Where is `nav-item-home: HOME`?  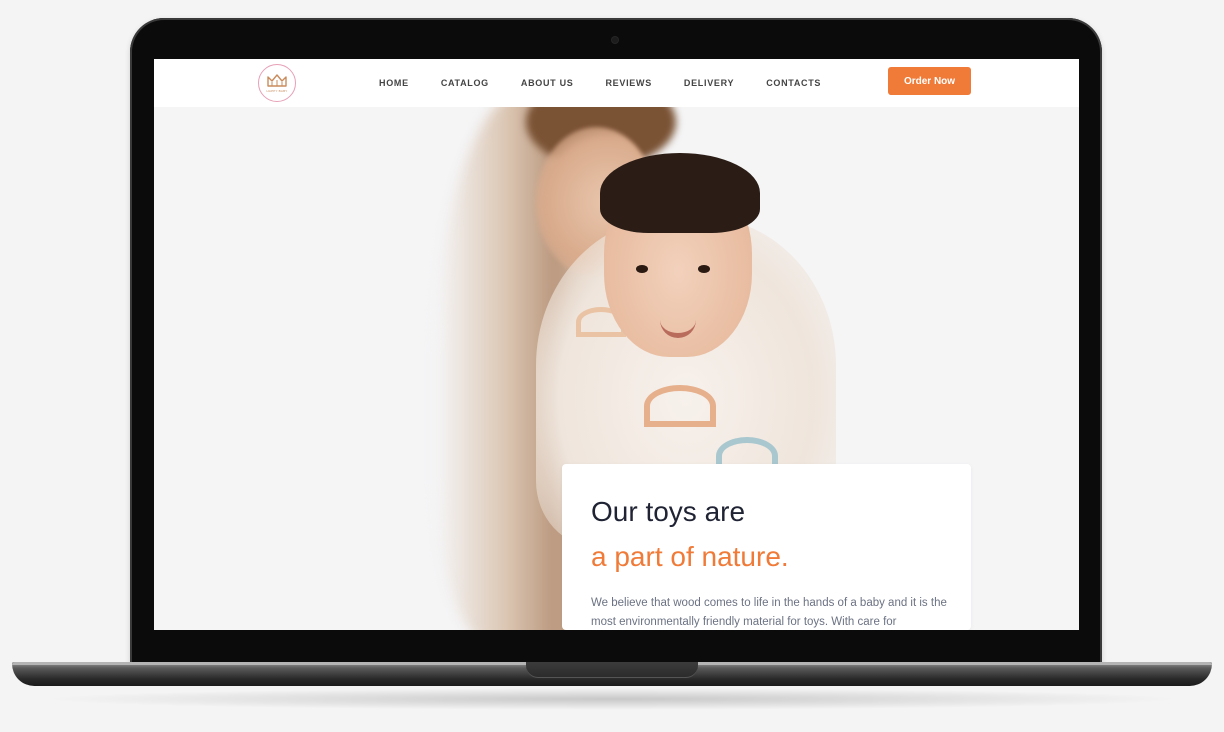
nav-item-home: HOME is located at coordinates (394, 83).